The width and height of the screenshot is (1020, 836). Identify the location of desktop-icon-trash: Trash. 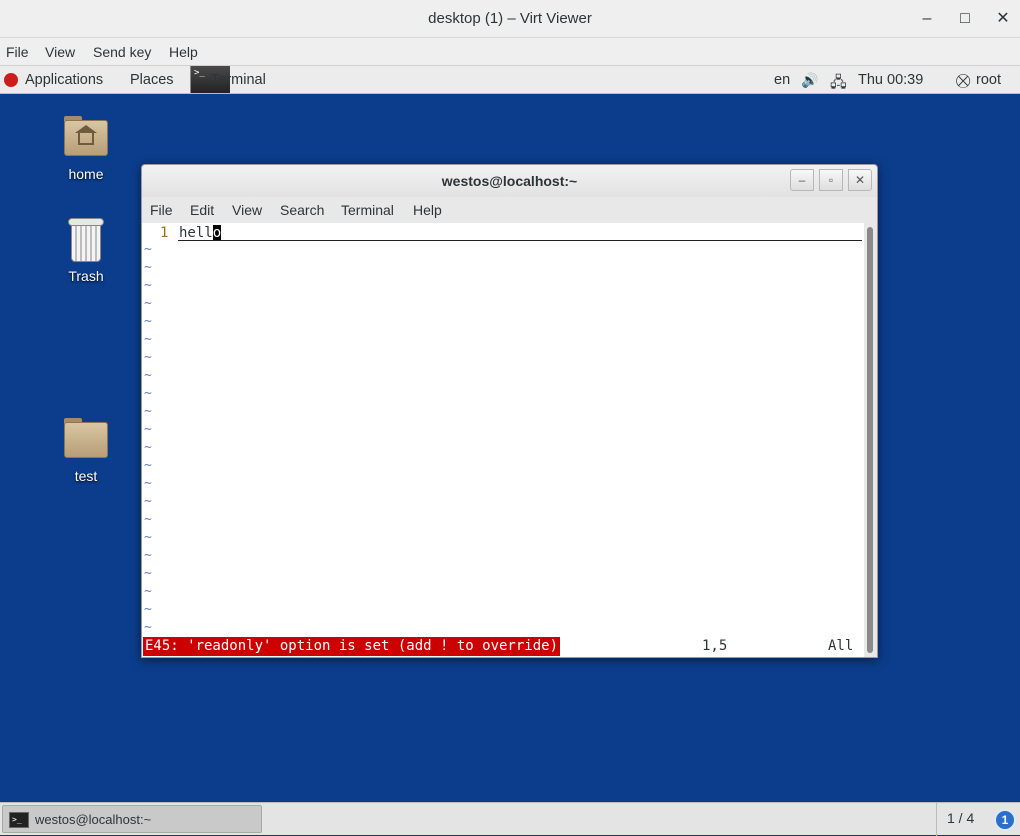
(86, 251).